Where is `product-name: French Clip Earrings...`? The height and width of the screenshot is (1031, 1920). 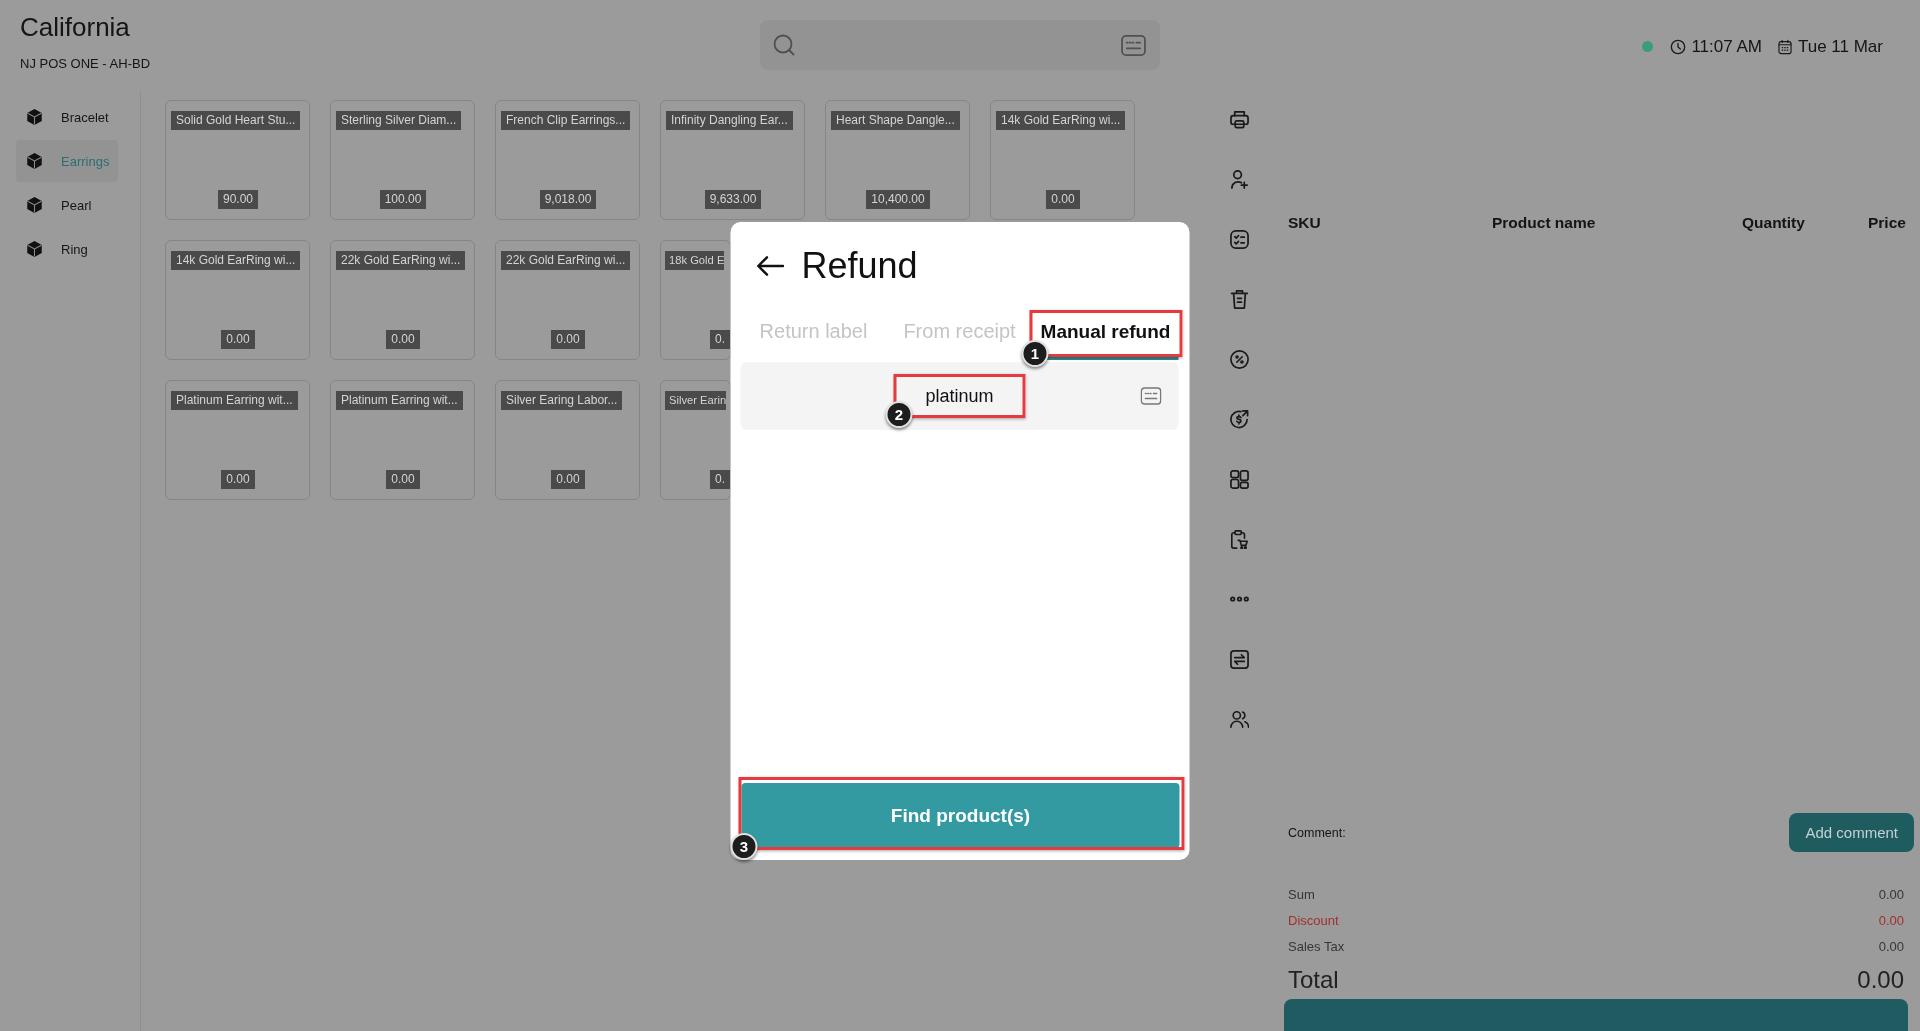
product-name: French Clip Earrings... is located at coordinates (566, 120).